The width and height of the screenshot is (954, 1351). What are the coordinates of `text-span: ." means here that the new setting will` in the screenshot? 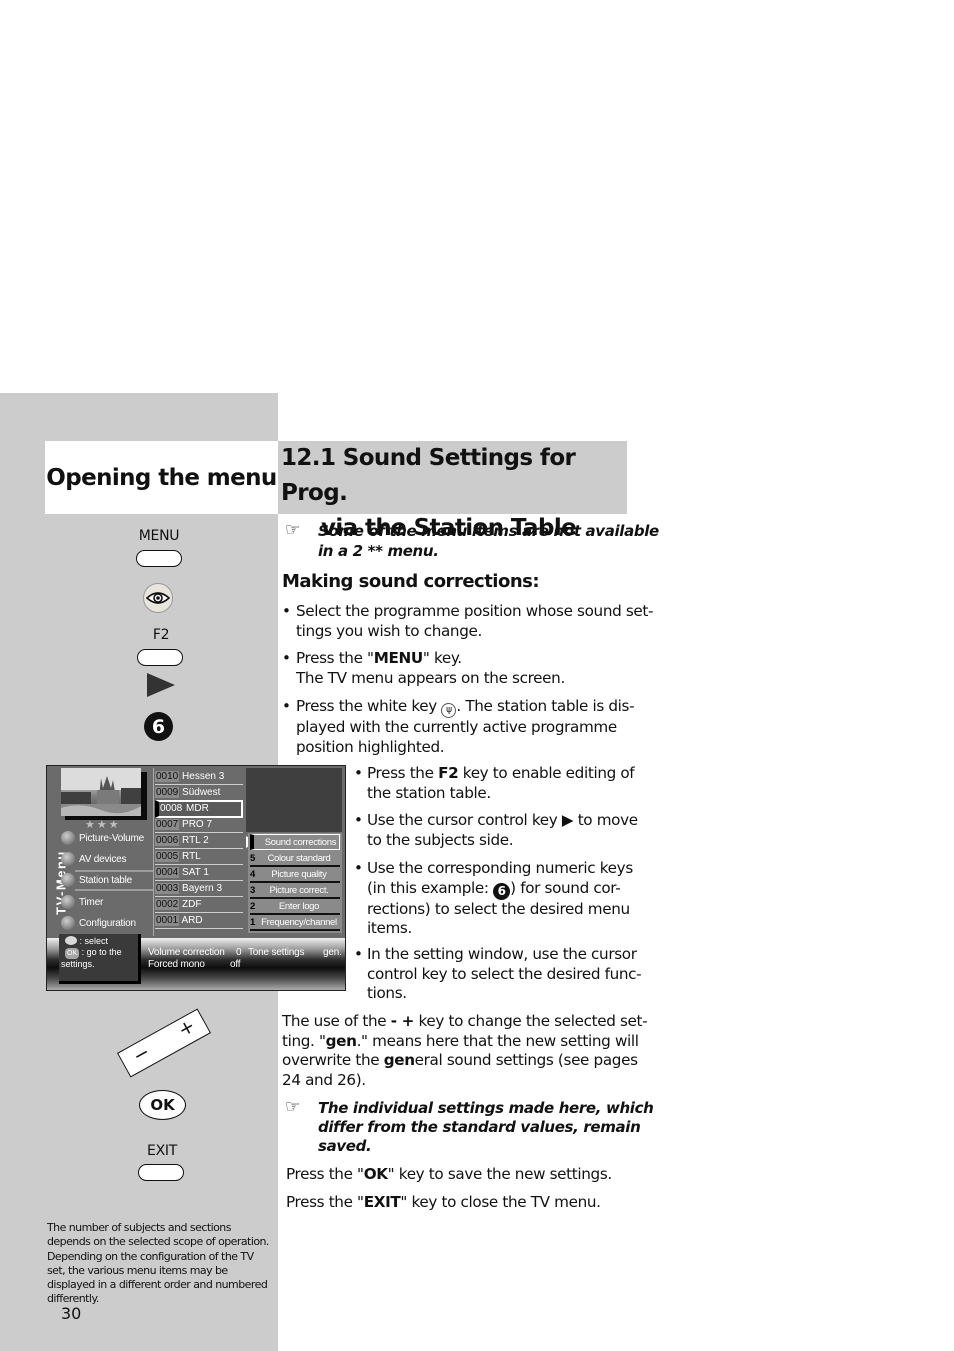 It's located at (497, 1040).